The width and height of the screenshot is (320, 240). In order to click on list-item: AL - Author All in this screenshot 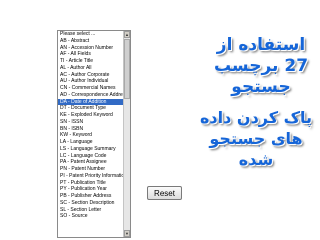, I will do `click(91, 68)`.